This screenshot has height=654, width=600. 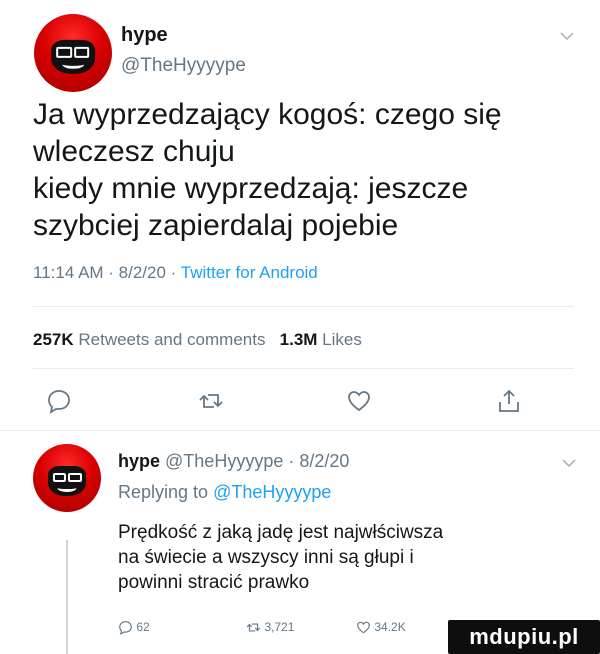 What do you see at coordinates (251, 188) in the screenshot?
I see `tweet-text-line: kiedy mnie wyprzedzają: jeszcze` at bounding box center [251, 188].